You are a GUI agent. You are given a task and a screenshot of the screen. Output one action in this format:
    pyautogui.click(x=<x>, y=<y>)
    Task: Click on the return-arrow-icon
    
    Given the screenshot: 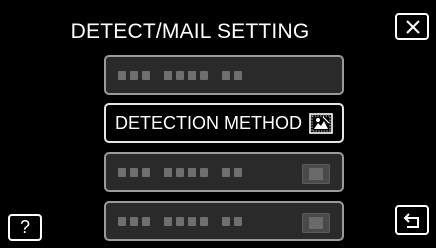 What is the action you would take?
    pyautogui.click(x=411, y=220)
    